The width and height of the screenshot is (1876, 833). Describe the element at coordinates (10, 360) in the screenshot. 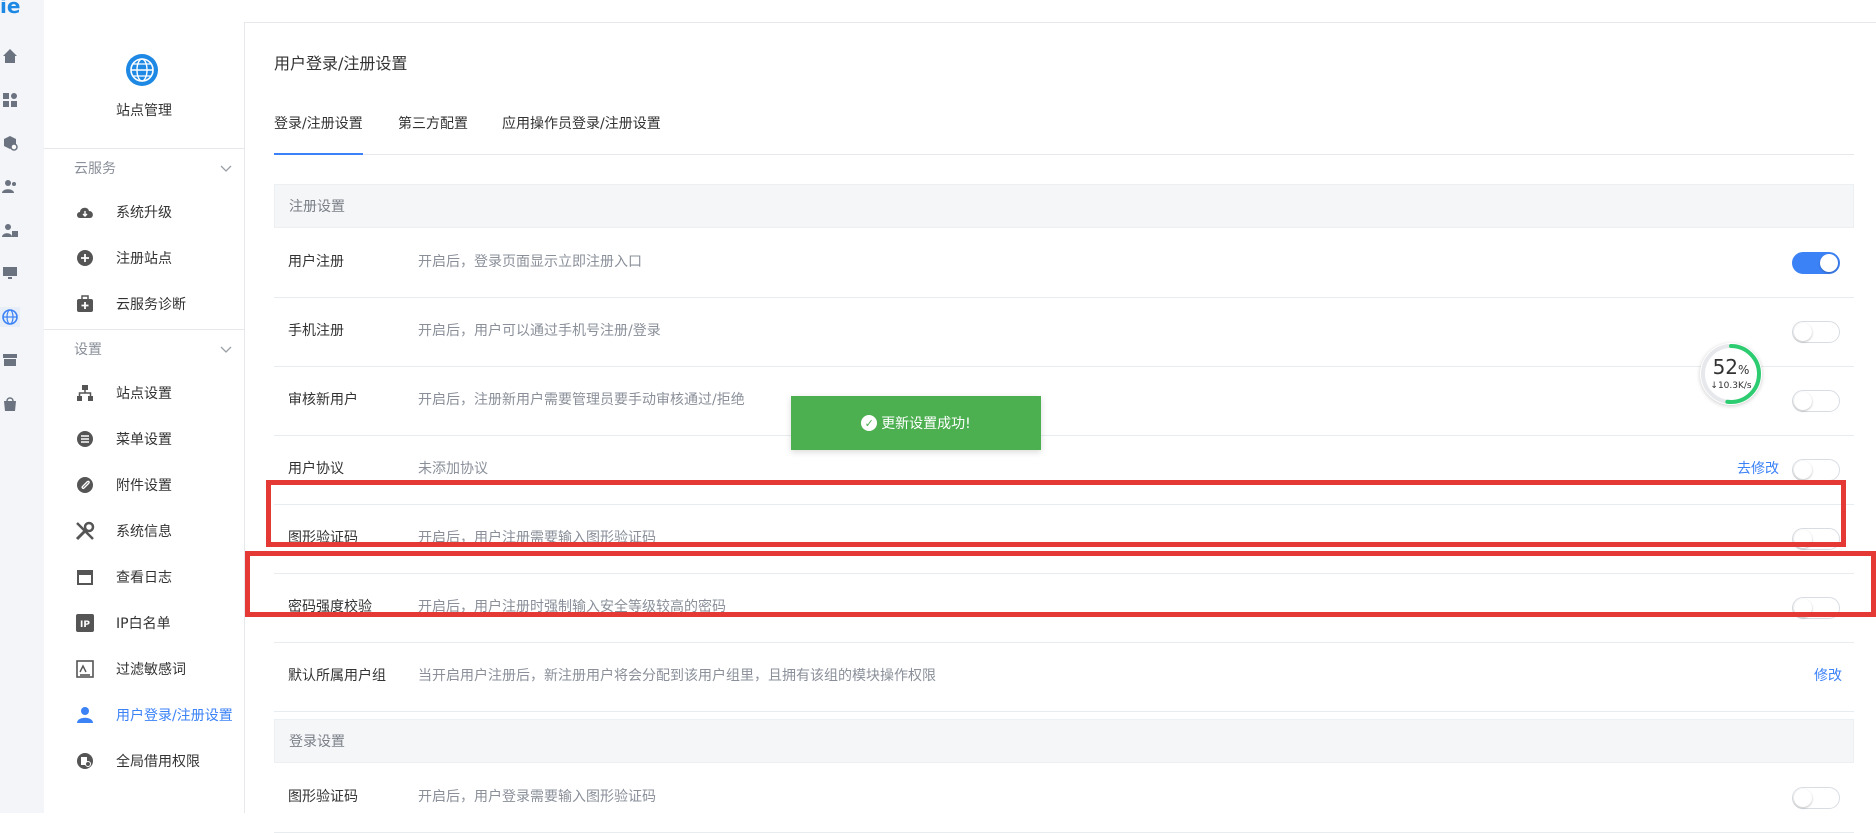

I see `store-icon` at that location.